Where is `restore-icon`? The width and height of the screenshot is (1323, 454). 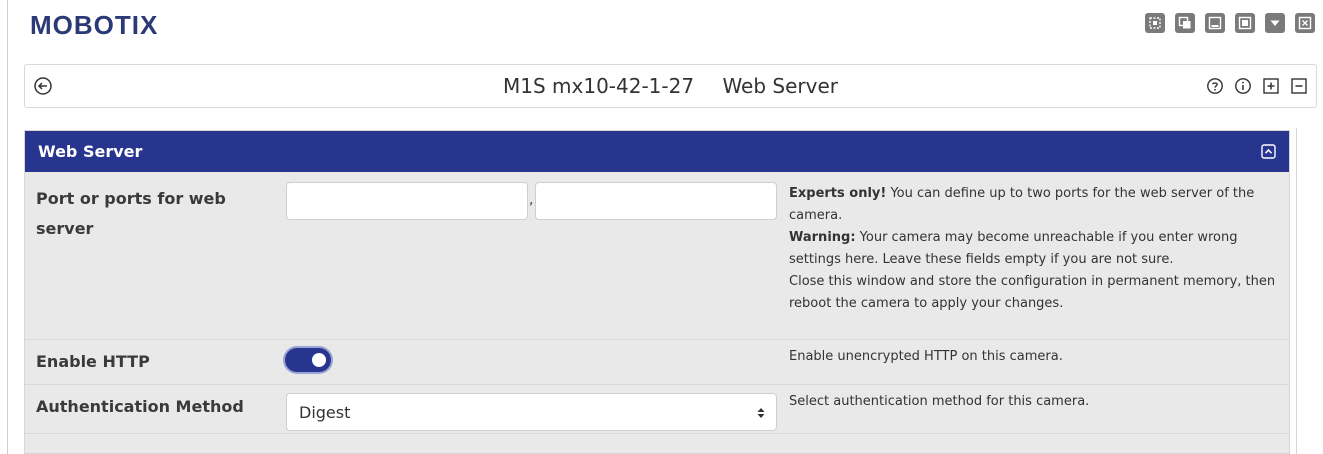
restore-icon is located at coordinates (1245, 23).